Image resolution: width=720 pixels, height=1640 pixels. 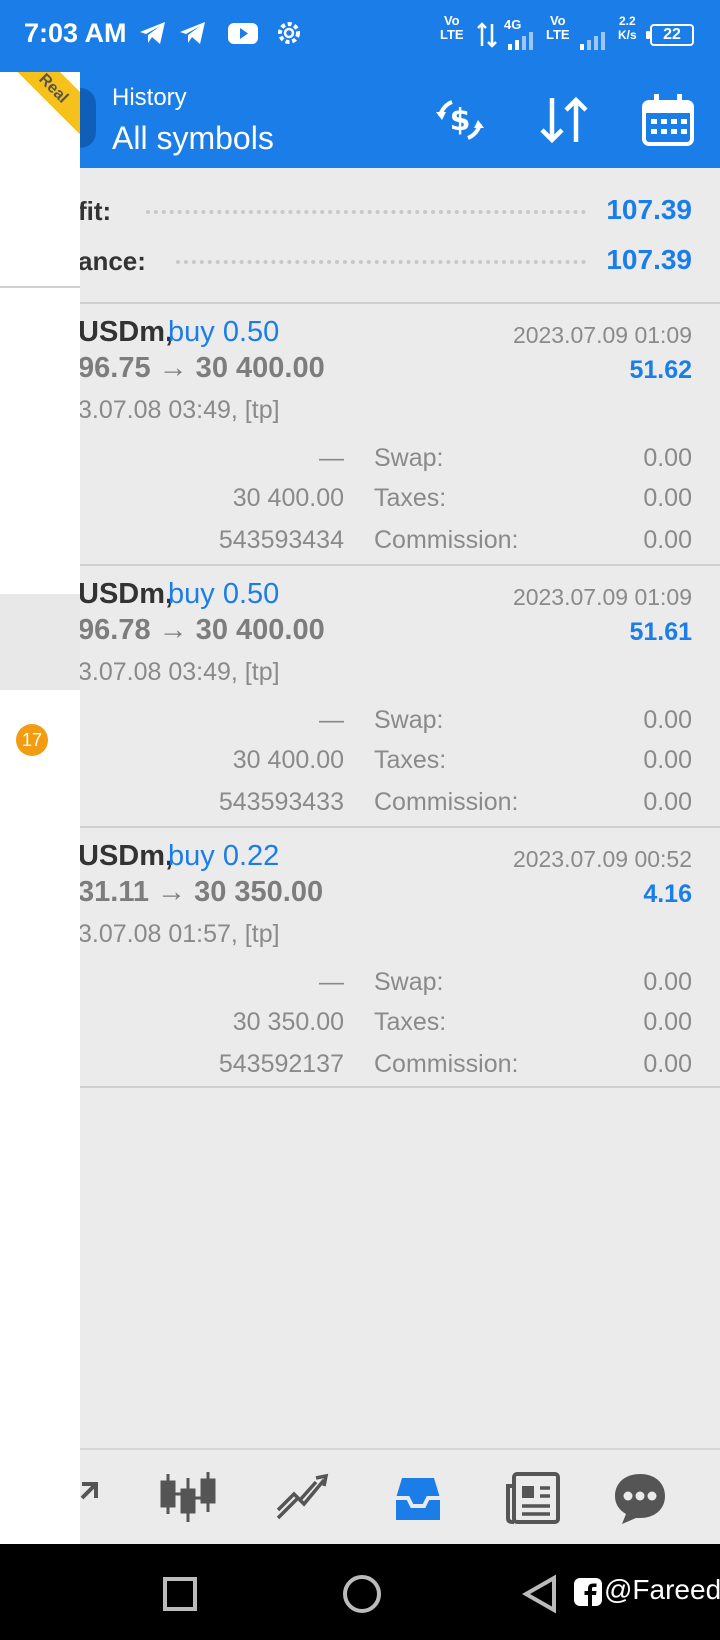 What do you see at coordinates (418, 1498) in the screenshot?
I see `history-icon` at bounding box center [418, 1498].